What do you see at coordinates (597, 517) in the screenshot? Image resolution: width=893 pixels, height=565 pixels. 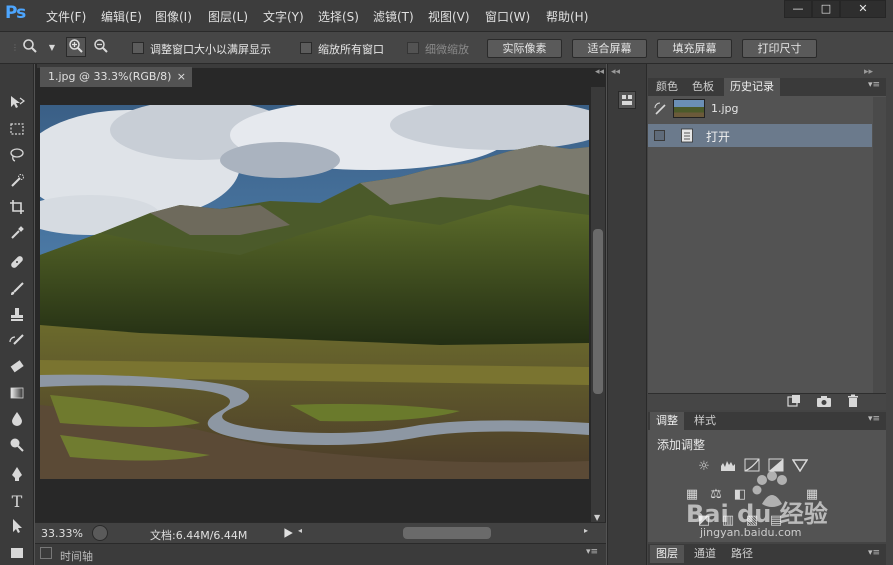 I see `scroll-down-icon: ▼` at bounding box center [597, 517].